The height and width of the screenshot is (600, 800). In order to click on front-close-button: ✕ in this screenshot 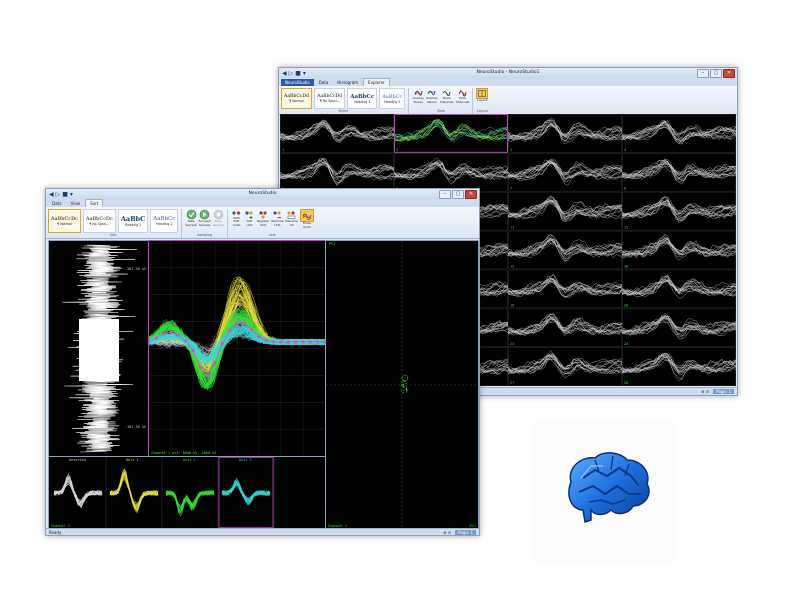, I will do `click(471, 194)`.